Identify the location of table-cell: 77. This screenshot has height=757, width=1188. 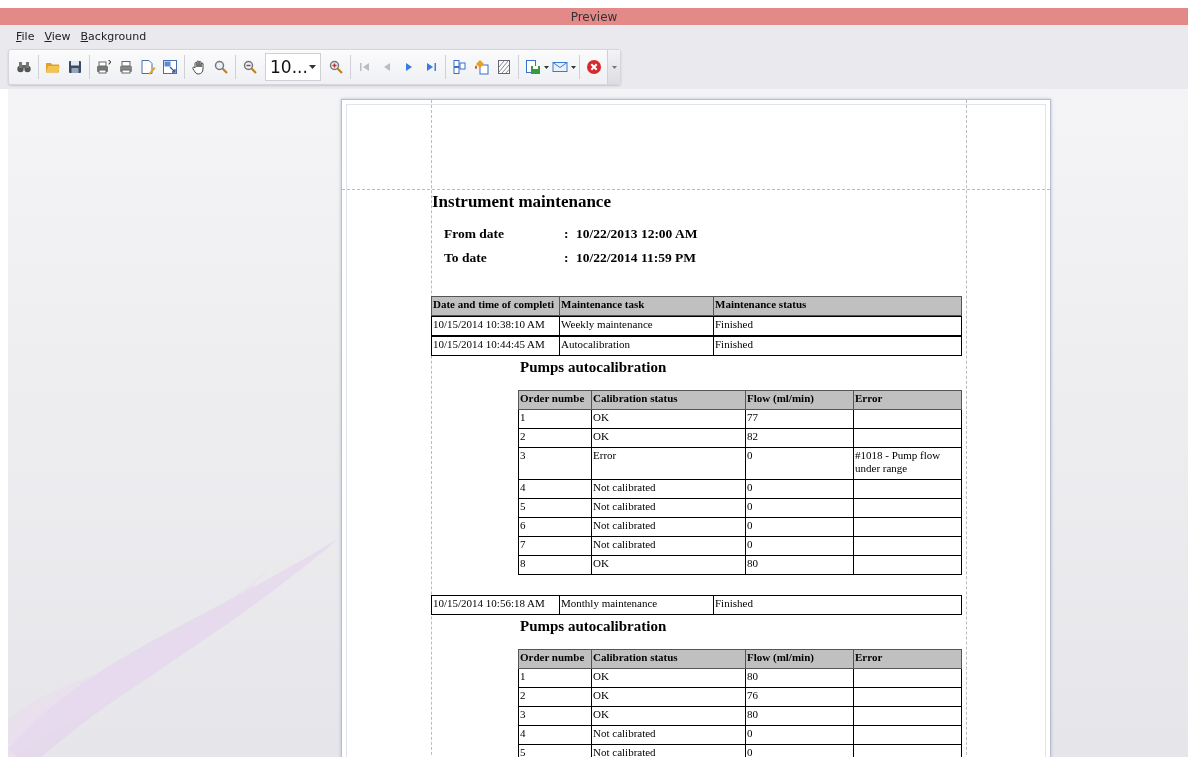
(799, 419).